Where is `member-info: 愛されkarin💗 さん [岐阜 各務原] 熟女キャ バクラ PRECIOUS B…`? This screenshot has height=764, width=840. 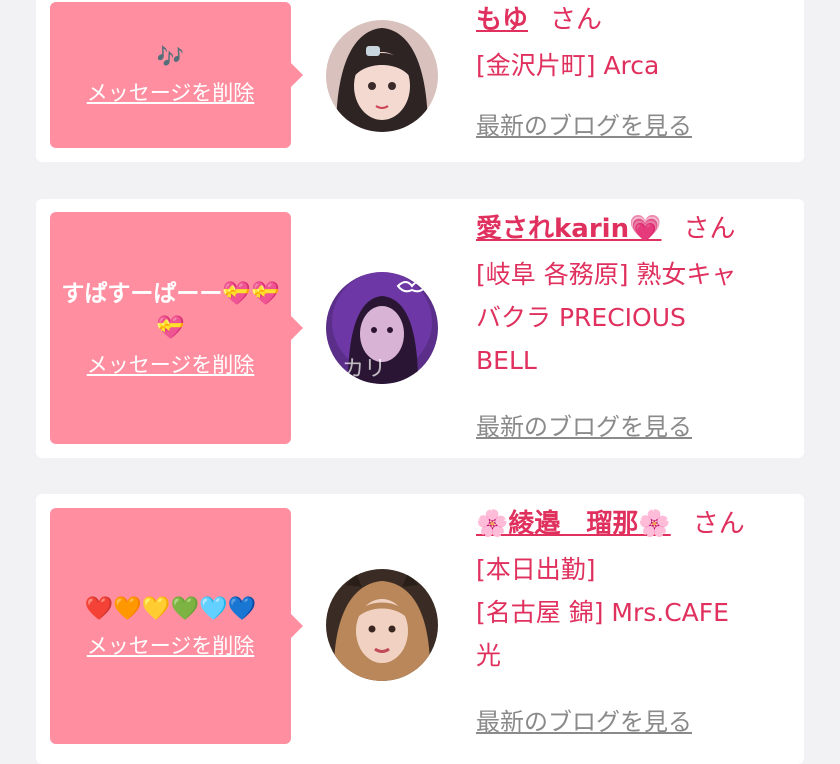 member-info: 愛されkarin💗 さん [岐阜 各務原] 熟女キャ バクラ PRECIOUS B… is located at coordinates (631, 326).